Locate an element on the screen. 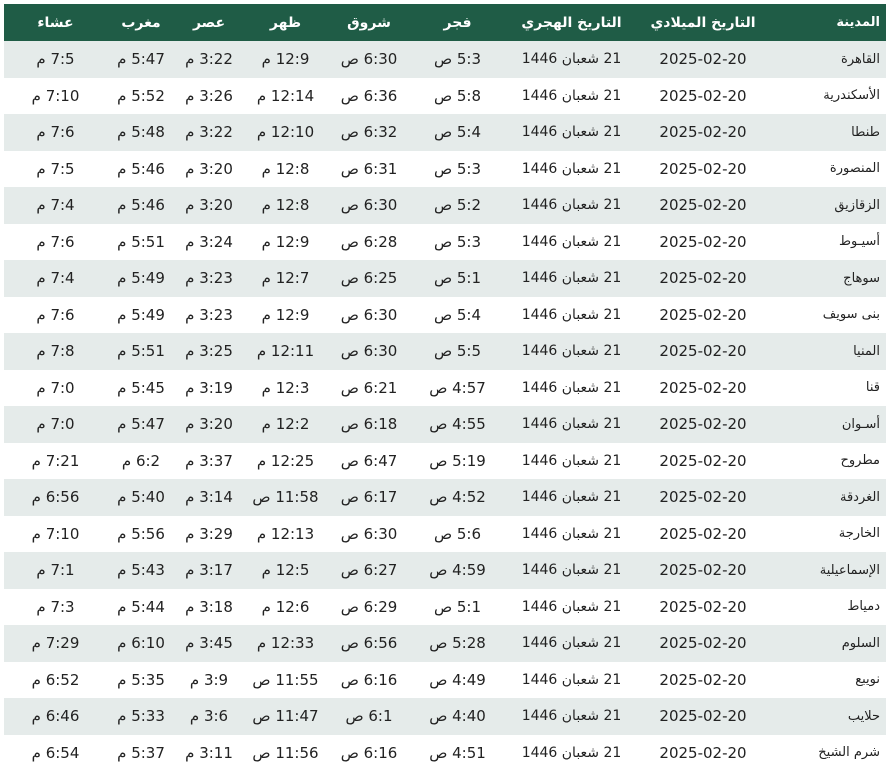 Image resolution: width=890 pixels, height=774 pixels. maghrib-cell: 5:33 م is located at coordinates (141, 716).